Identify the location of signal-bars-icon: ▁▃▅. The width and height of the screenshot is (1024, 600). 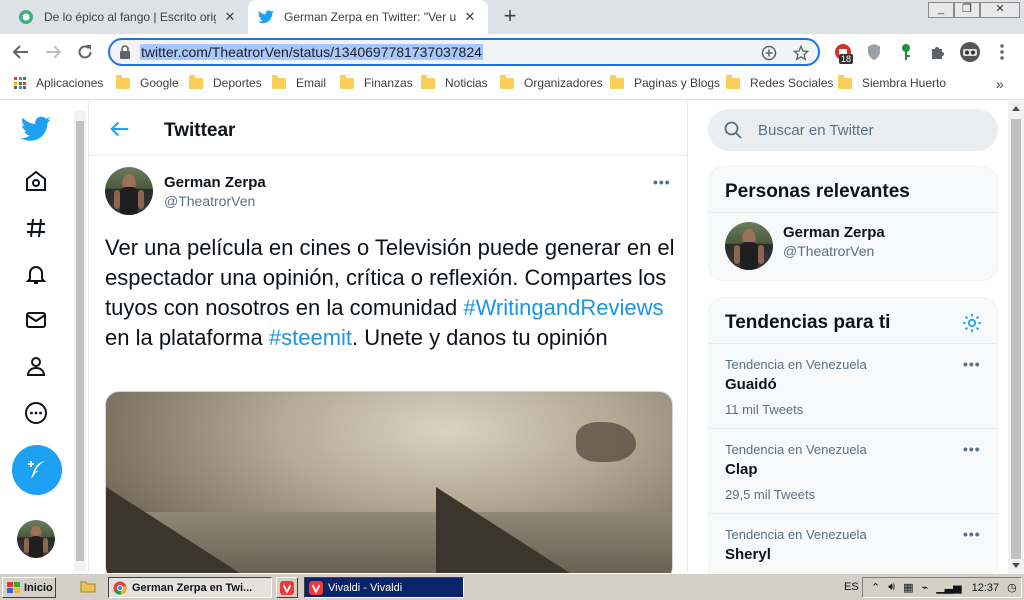
(948, 587).